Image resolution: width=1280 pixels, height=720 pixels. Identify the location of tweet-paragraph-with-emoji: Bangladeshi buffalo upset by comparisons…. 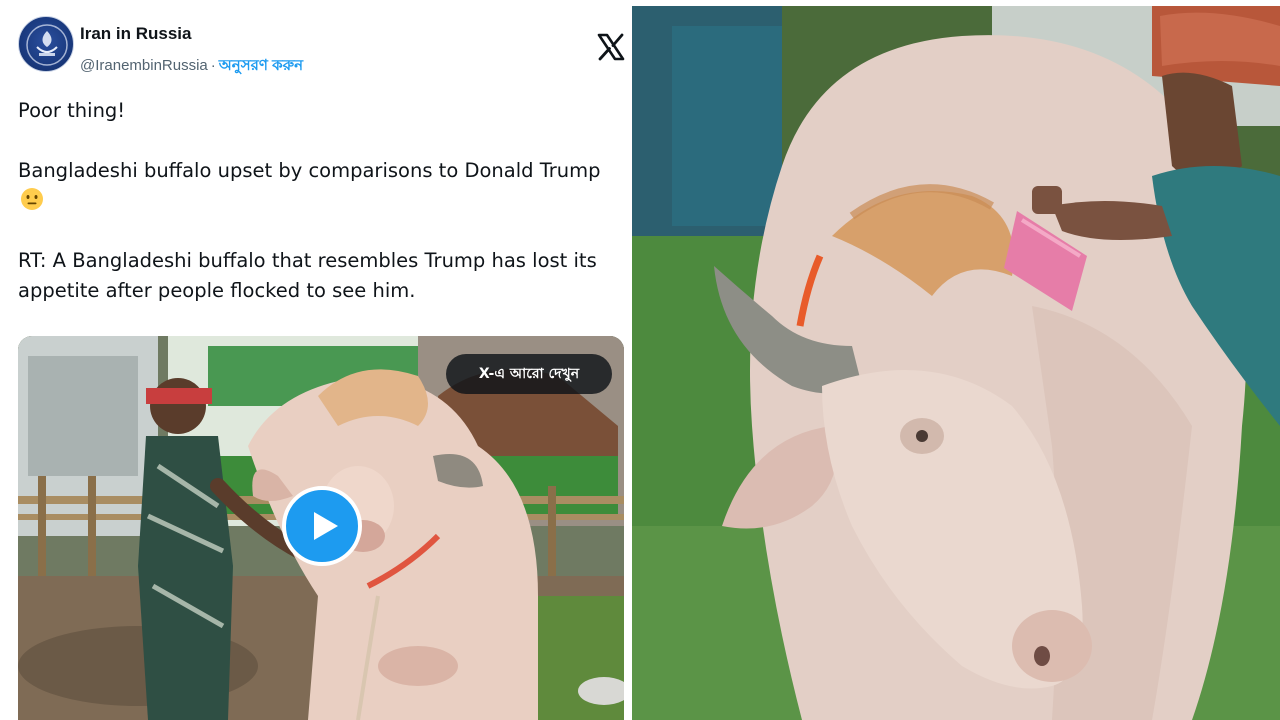
(318, 186).